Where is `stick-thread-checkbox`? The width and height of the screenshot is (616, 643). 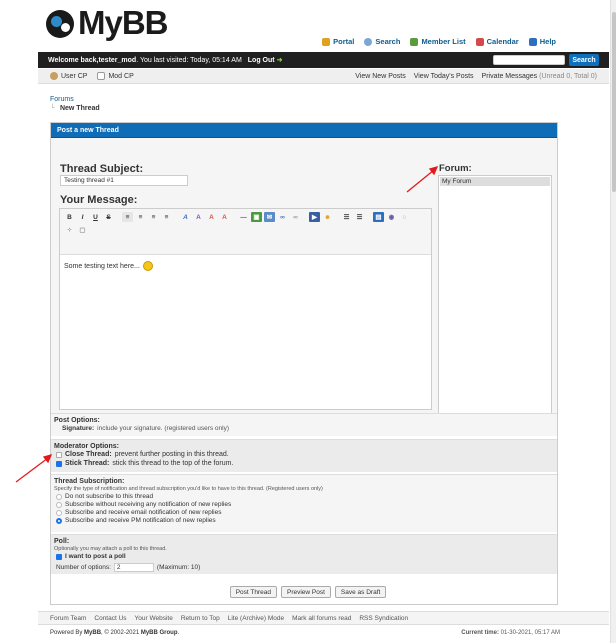
stick-thread-checkbox is located at coordinates (59, 464).